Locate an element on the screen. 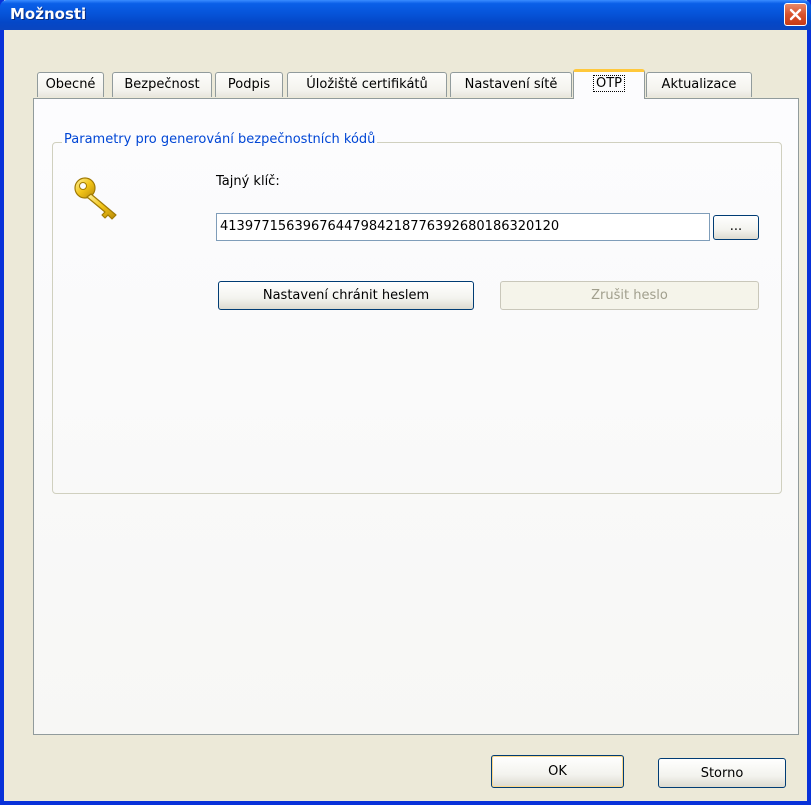 This screenshot has width=811, height=805. key-icon is located at coordinates (95, 198).